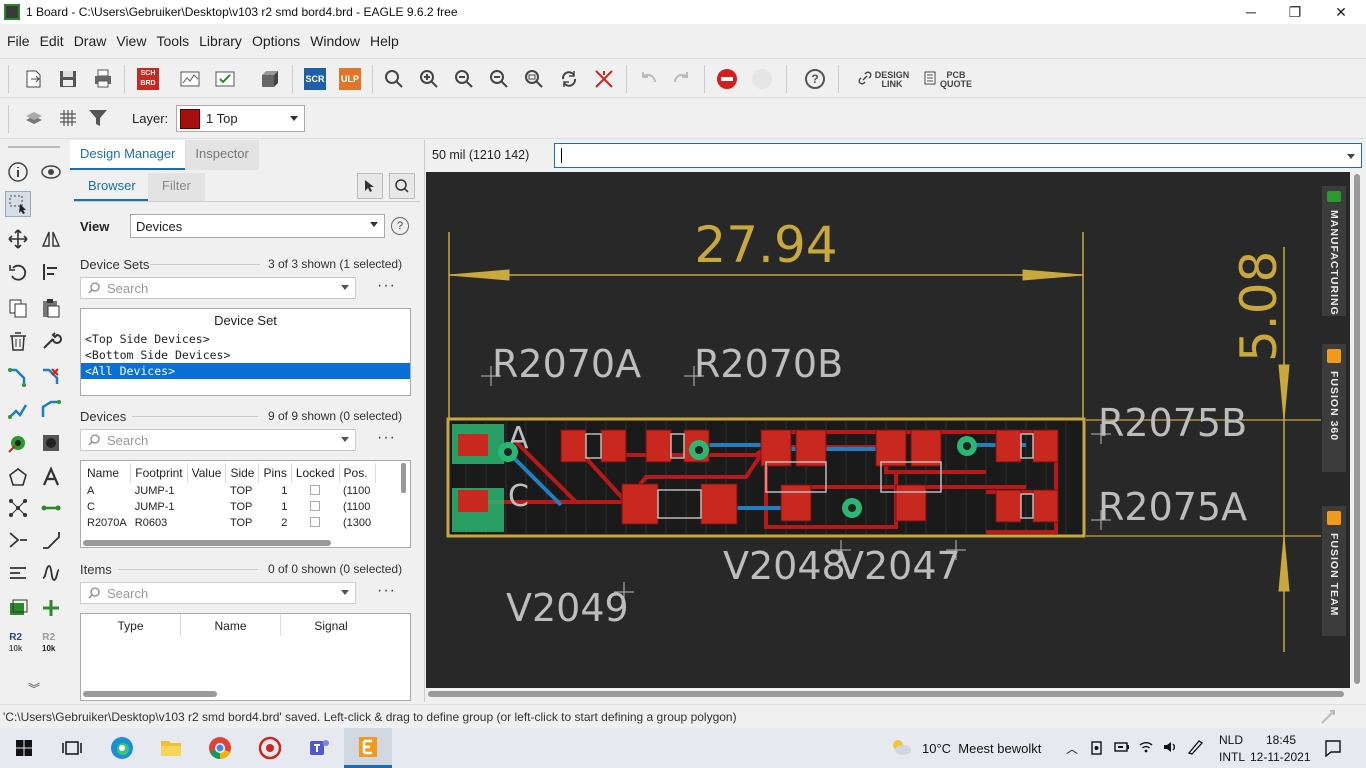  What do you see at coordinates (112, 187) in the screenshot?
I see `tab-browser: Browser` at bounding box center [112, 187].